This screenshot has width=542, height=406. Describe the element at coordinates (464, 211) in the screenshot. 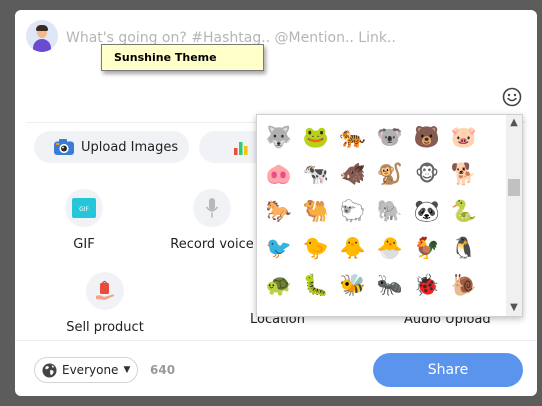

I see `emoji-item: 🐍` at that location.